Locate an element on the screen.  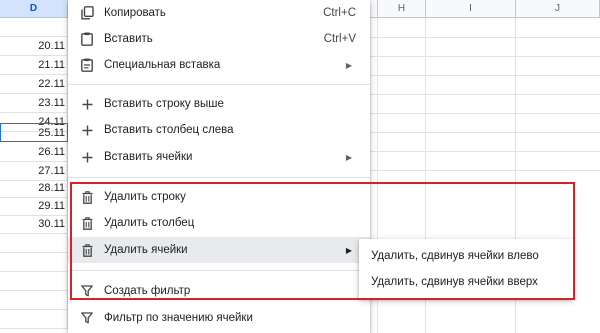
cell-d-row: 28.11 is located at coordinates (34, 188).